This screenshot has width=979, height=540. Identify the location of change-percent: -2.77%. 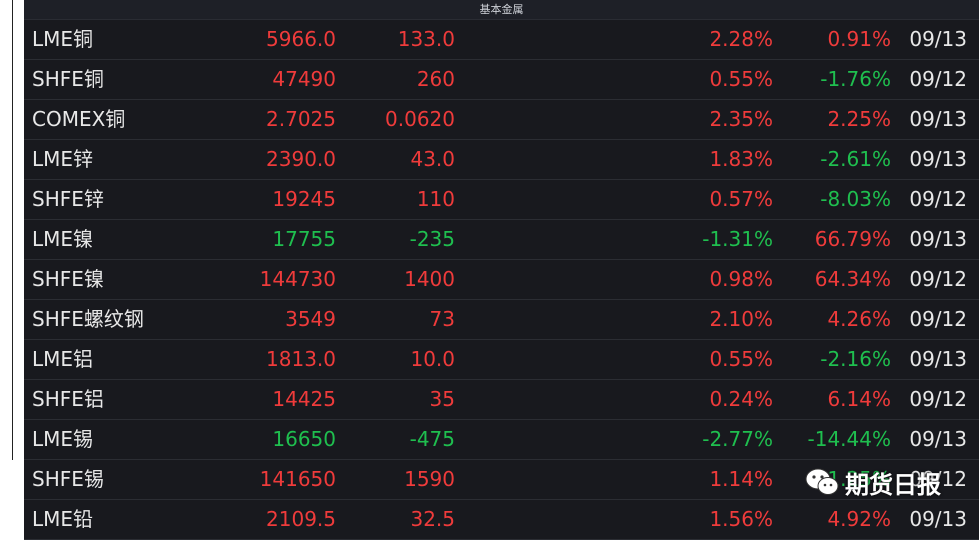
(737, 439).